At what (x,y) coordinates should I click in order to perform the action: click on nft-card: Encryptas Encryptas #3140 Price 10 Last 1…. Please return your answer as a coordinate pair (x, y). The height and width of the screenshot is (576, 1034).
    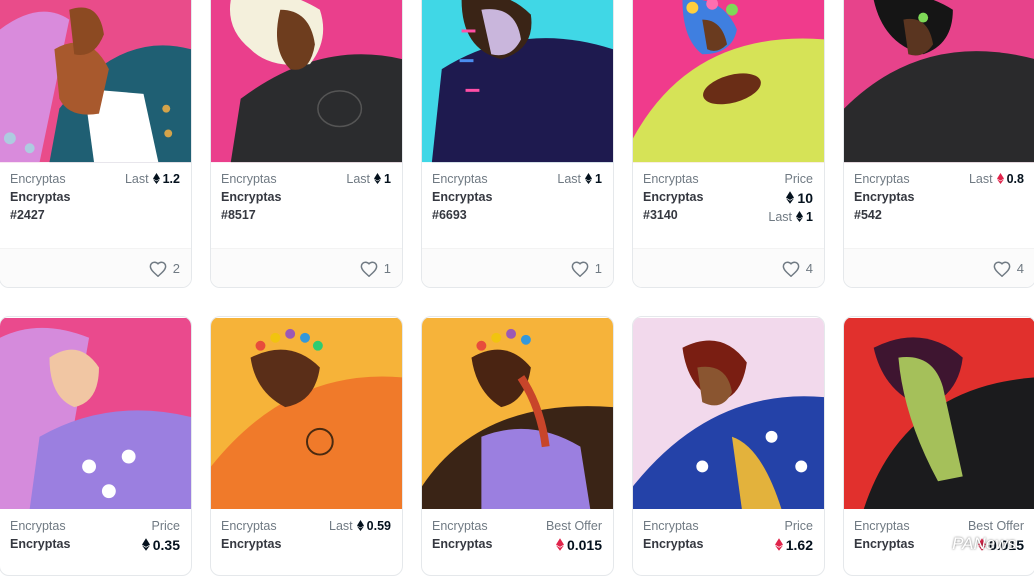
    Looking at the image, I should click on (728, 144).